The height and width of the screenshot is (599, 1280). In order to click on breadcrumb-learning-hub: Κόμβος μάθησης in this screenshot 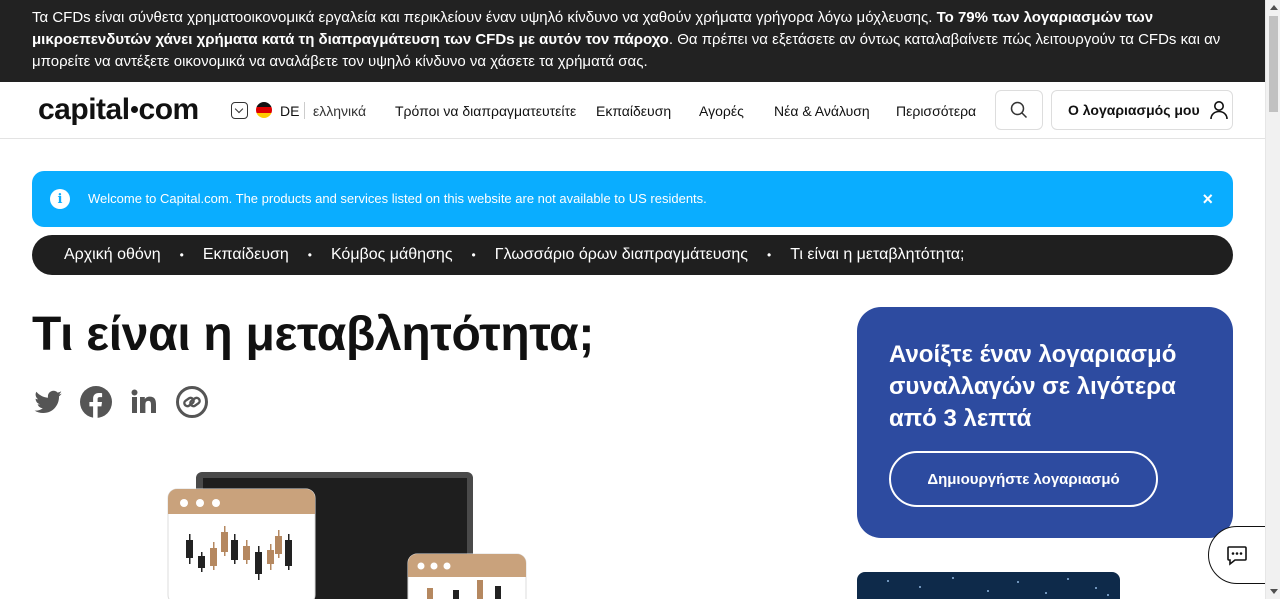, I will do `click(392, 255)`.